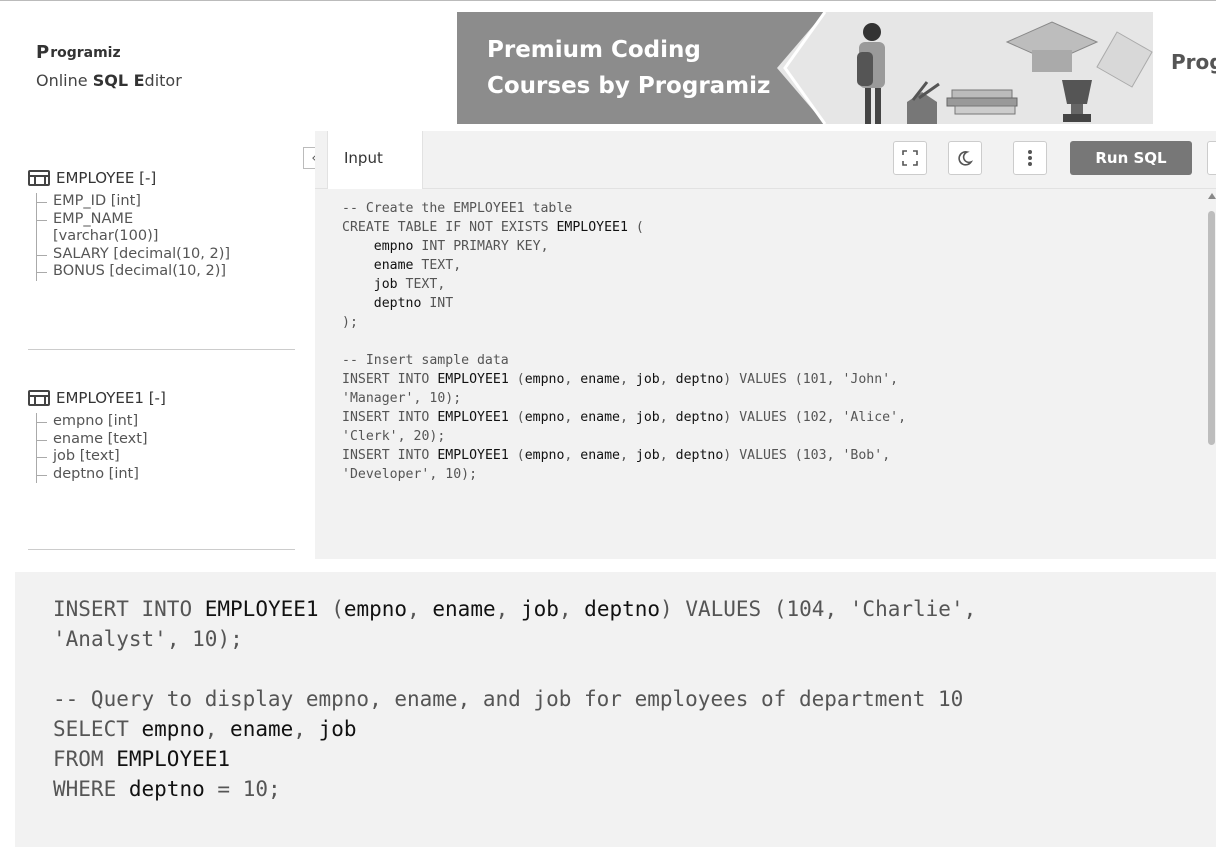 The height and width of the screenshot is (847, 1216). I want to click on logo-glyph: P, so click(43, 52).